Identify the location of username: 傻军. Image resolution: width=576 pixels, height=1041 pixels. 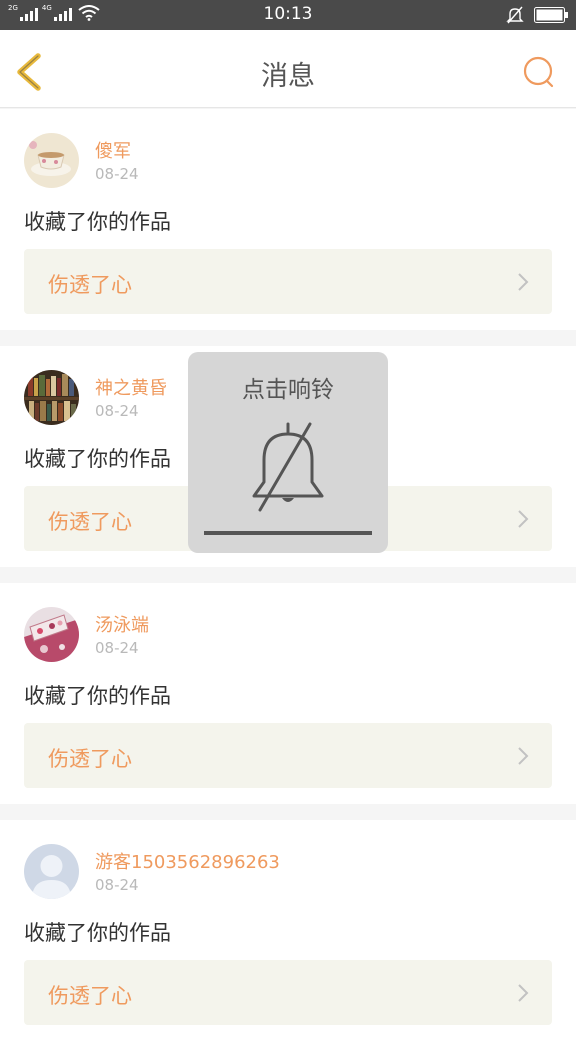
(113, 150).